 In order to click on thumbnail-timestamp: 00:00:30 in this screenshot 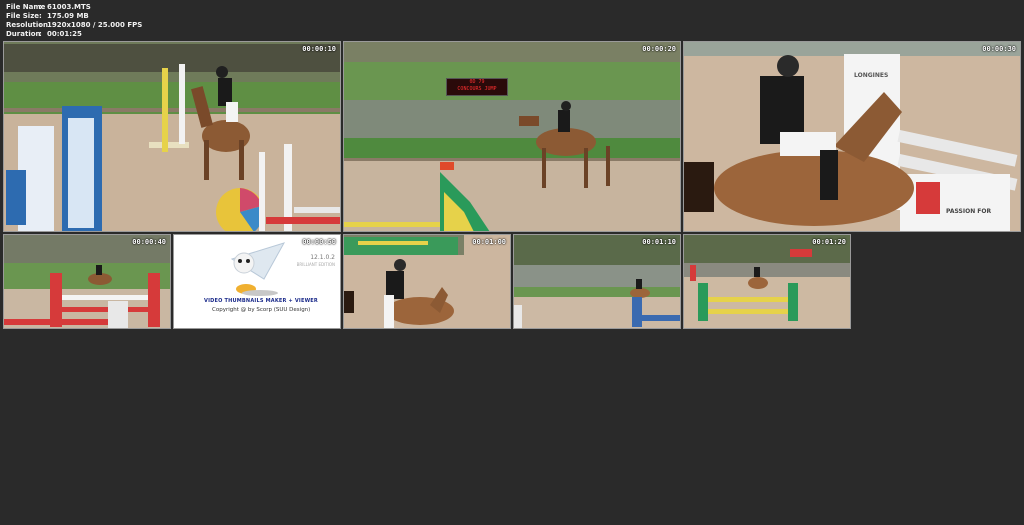, I will do `click(999, 49)`.